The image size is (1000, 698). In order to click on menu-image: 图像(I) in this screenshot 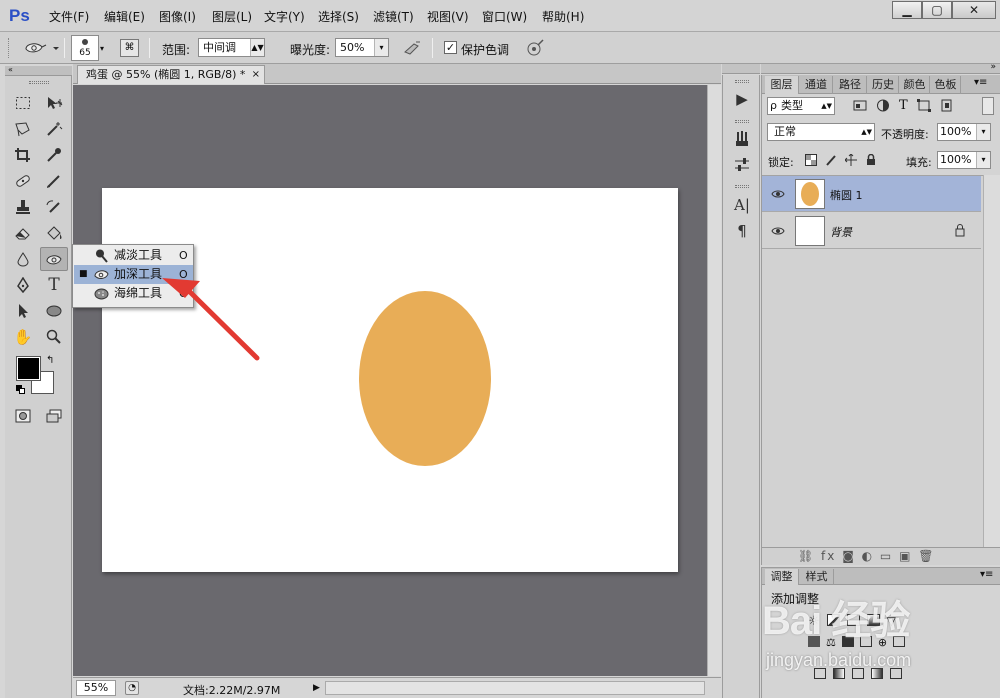, I will do `click(177, 16)`.